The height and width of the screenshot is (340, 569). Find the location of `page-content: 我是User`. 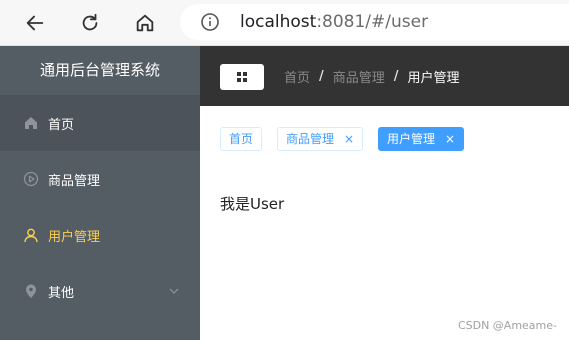

page-content: 我是User is located at coordinates (252, 204).